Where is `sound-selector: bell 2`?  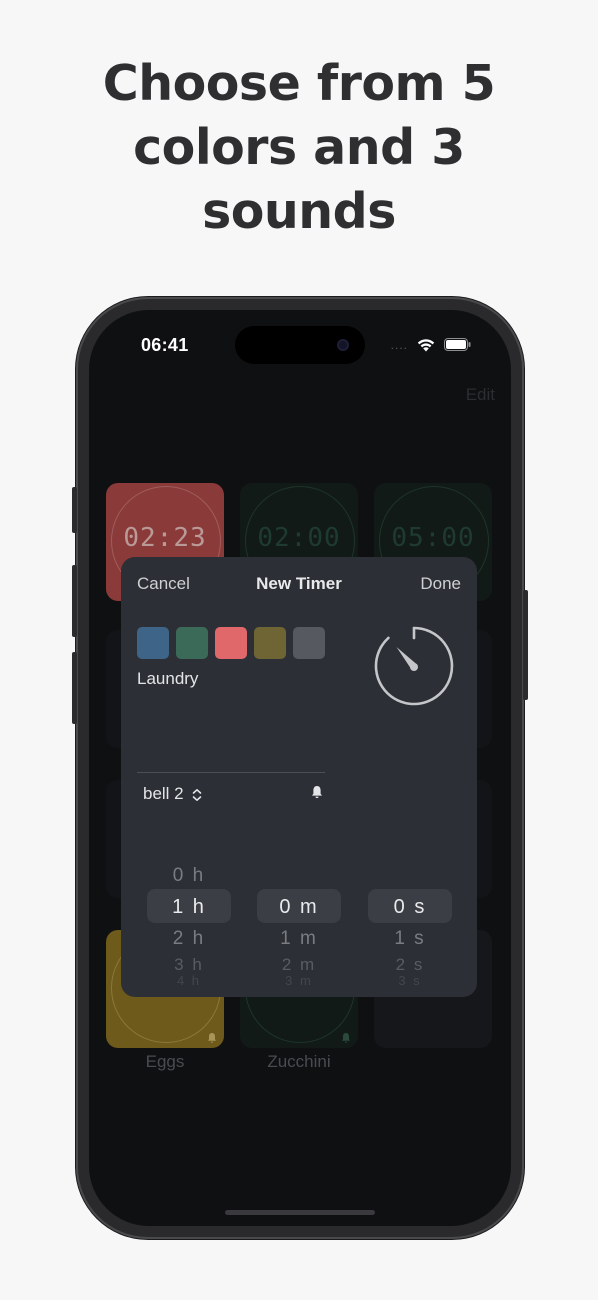 sound-selector: bell 2 is located at coordinates (172, 794).